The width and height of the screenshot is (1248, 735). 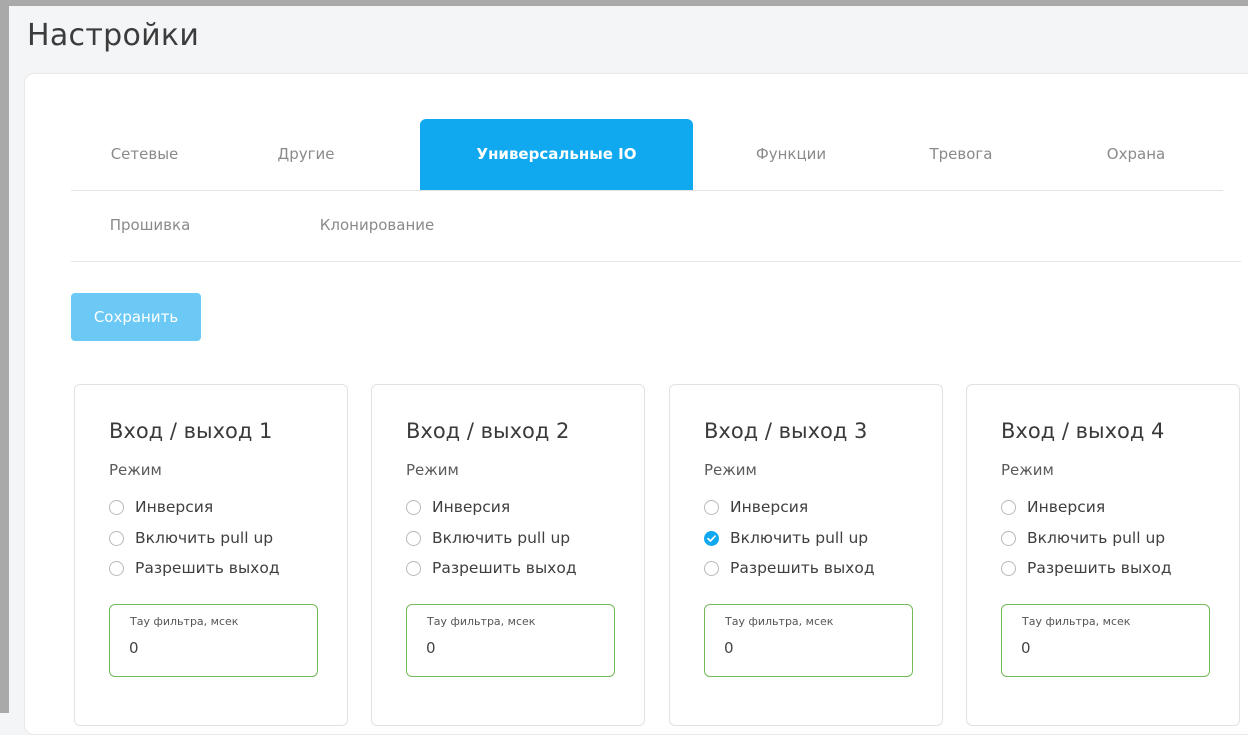 I want to click on tab-firmware: Прошивка, so click(x=150, y=225).